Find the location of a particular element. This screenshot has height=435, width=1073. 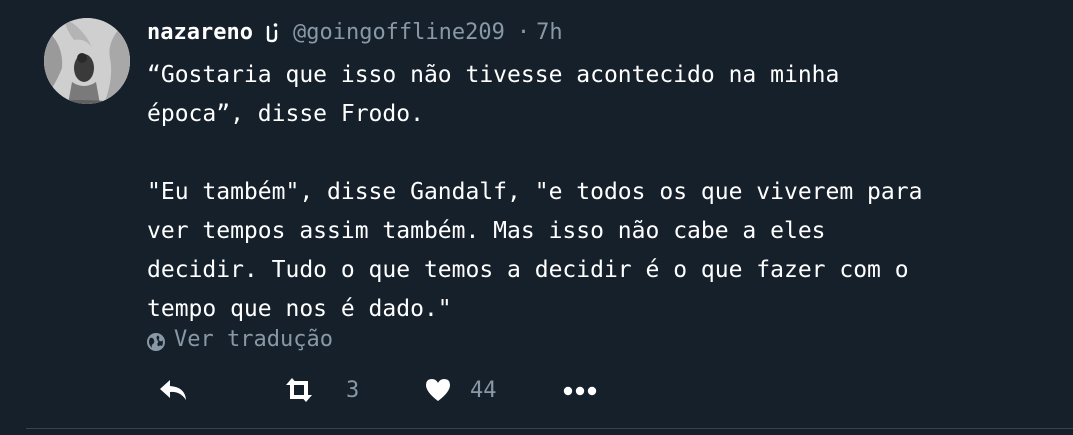

badge-icon is located at coordinates (272, 32).